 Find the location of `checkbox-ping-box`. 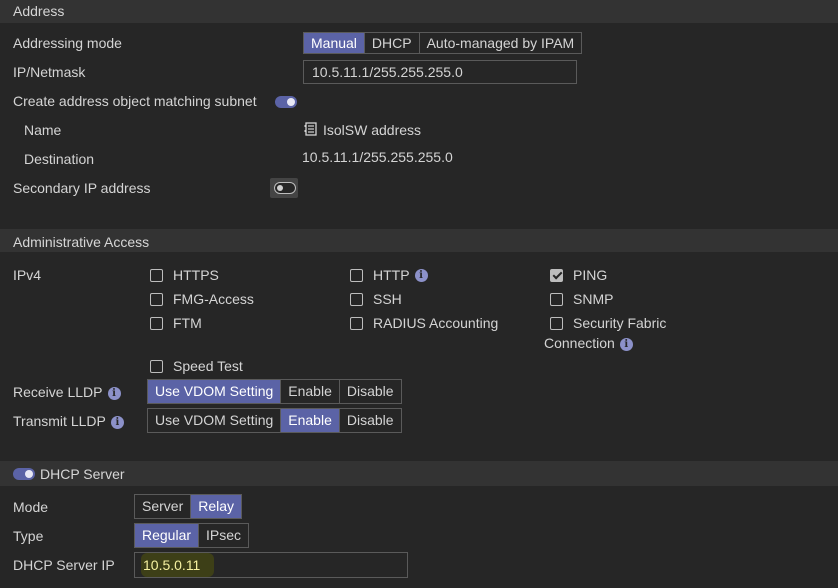

checkbox-ping-box is located at coordinates (556, 275).